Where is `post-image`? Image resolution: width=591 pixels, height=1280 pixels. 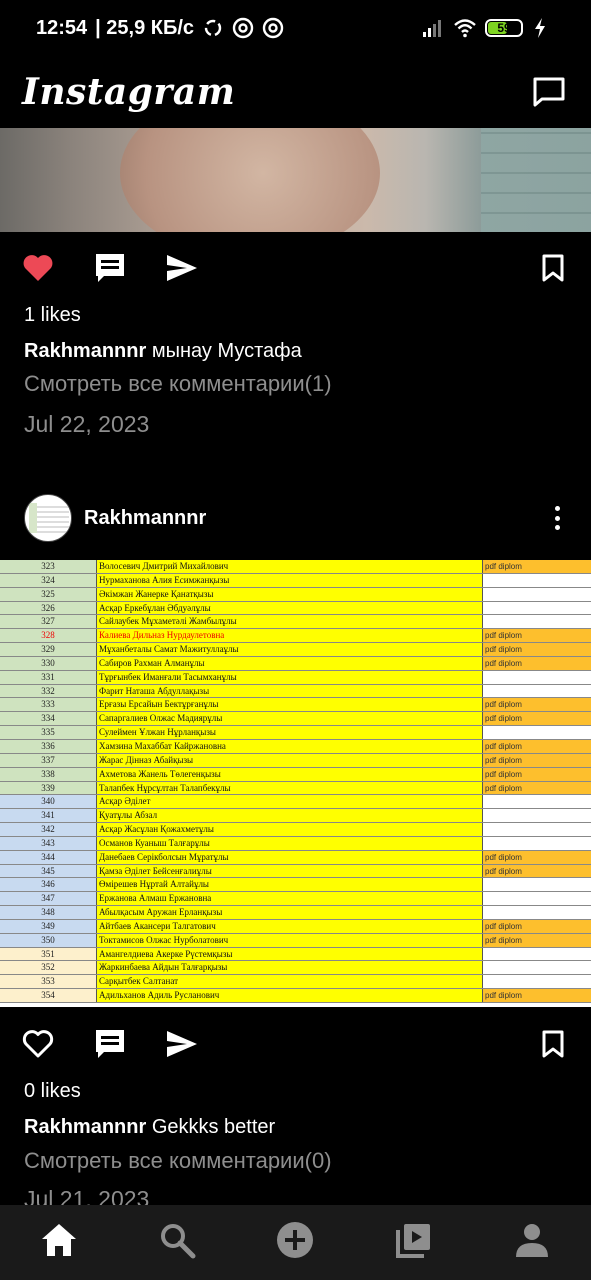 post-image is located at coordinates (295, 180).